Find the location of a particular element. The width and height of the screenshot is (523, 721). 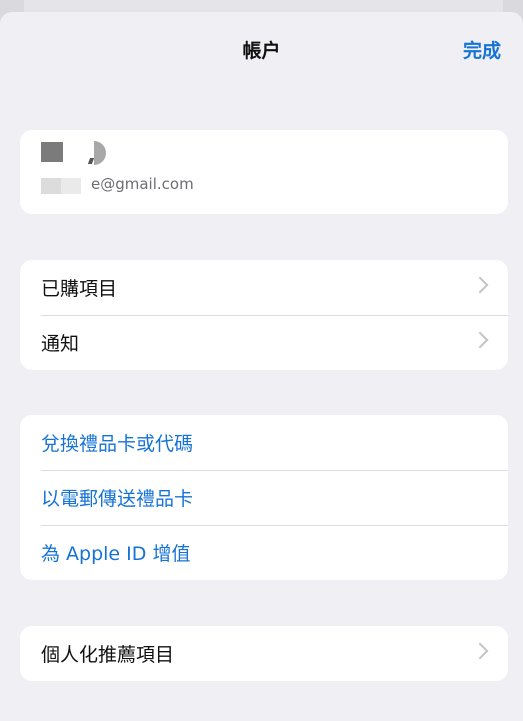

redacted-mark is located at coordinates (91, 161).